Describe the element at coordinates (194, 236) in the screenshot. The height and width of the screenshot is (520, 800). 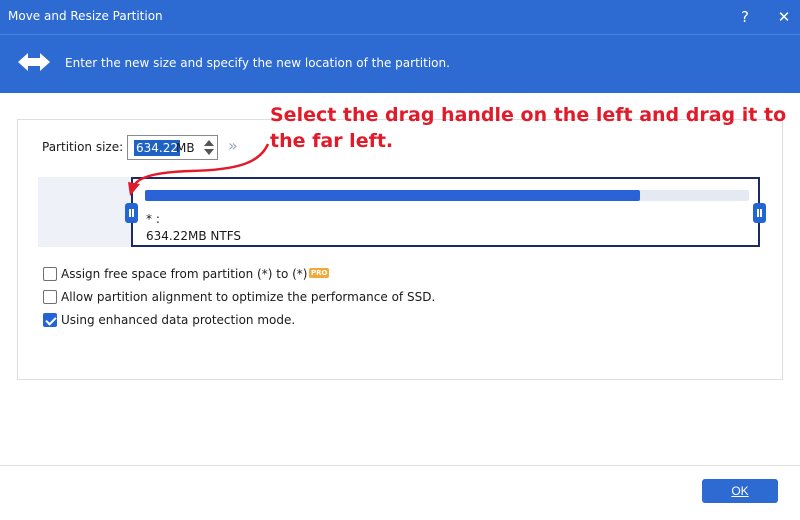
I see `partition-info: 634.22MB NTFS` at that location.